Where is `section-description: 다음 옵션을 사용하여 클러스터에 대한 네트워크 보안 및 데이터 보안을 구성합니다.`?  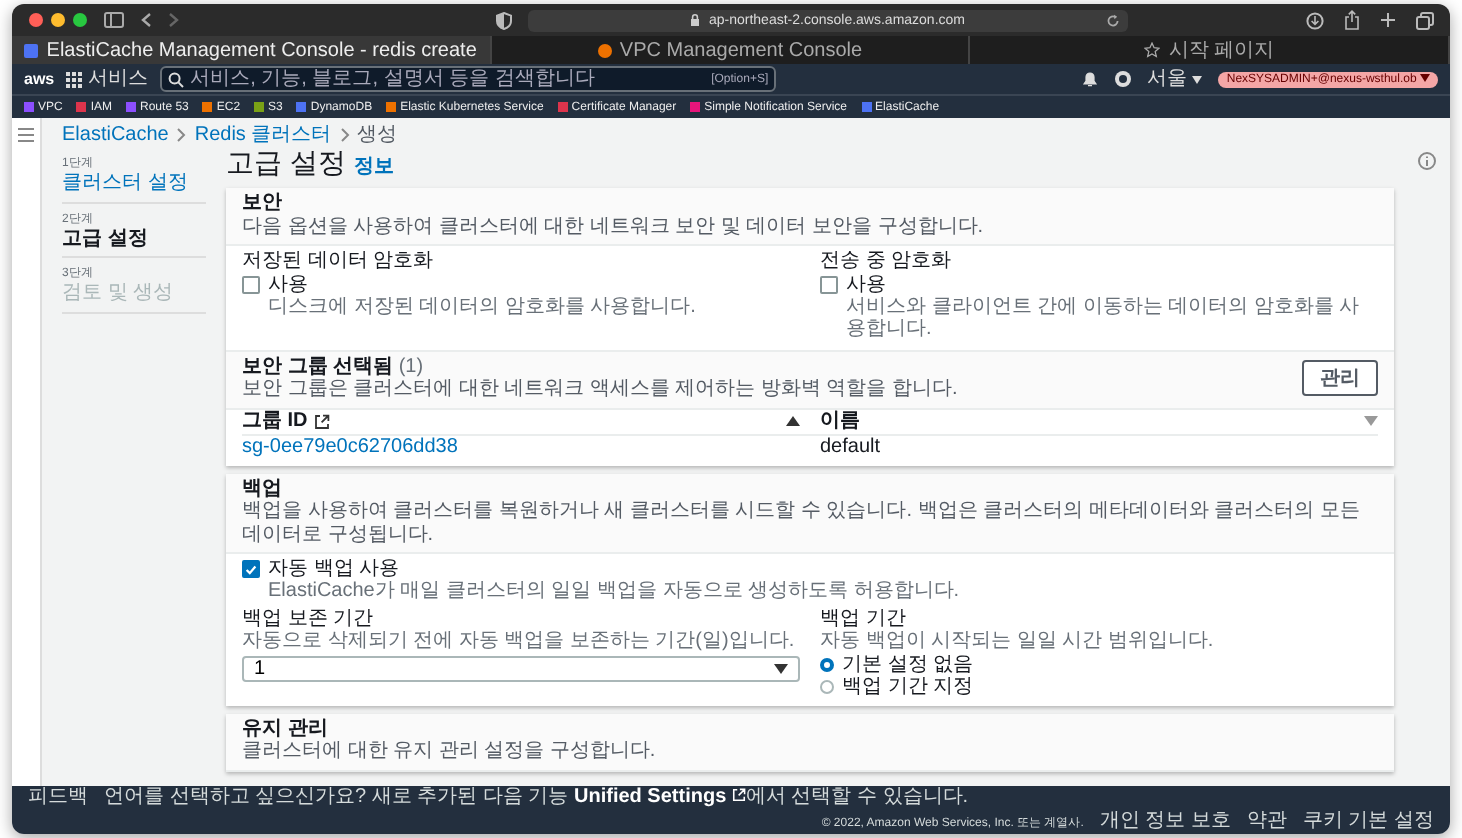
section-description: 다음 옵션을 사용하여 클러스터에 대한 네트워크 보안 및 데이터 보안을 구성합니다. is located at coordinates (614, 226).